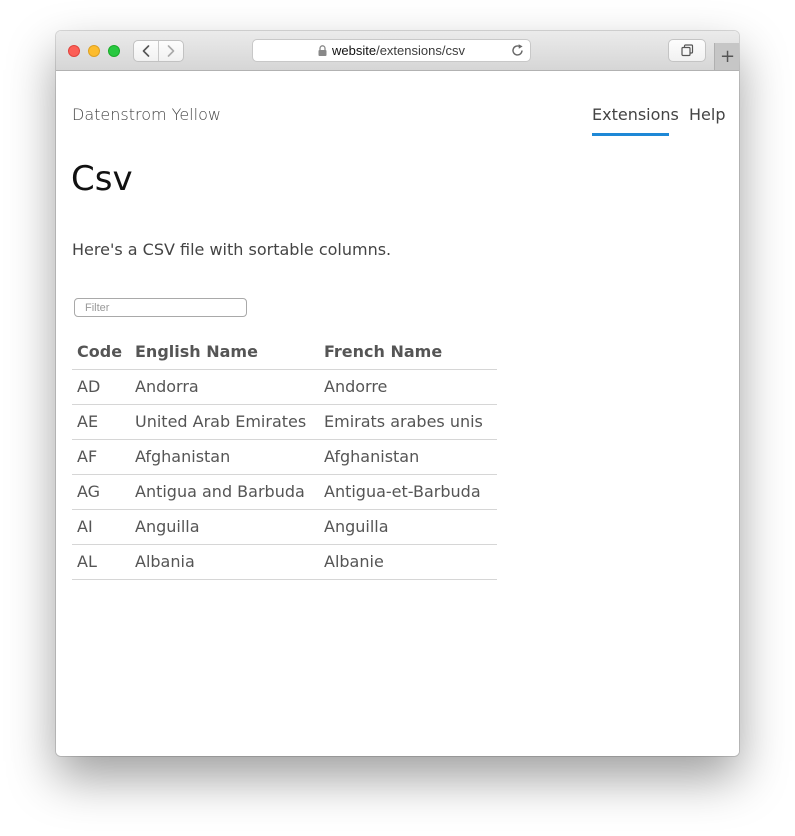 This screenshot has width=795, height=836. Describe the element at coordinates (408, 457) in the screenshot. I see `cell-french-name: Afghanistan` at that location.